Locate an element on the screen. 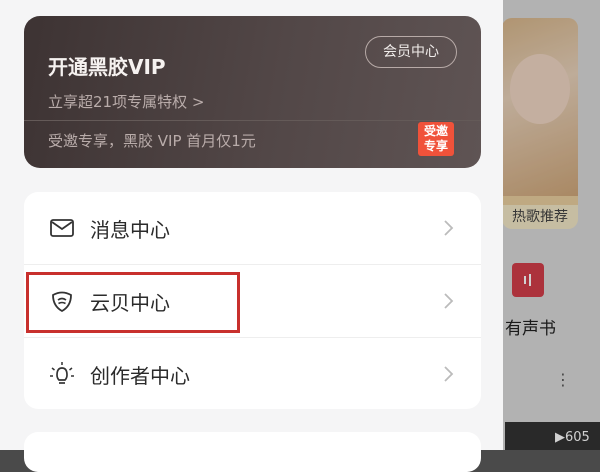 Image resolution: width=600 pixels, height=472 pixels. next-menu-card is located at coordinates (252, 452).